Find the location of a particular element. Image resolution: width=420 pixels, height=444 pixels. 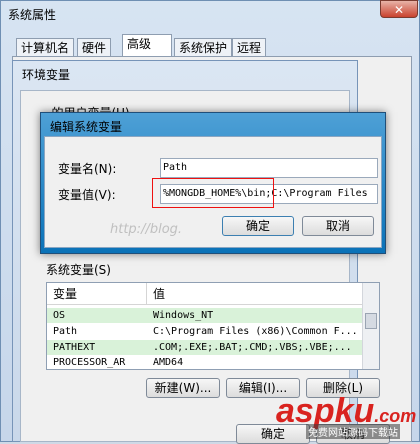

variable-value-label: 变量值(V): is located at coordinates (87, 195).